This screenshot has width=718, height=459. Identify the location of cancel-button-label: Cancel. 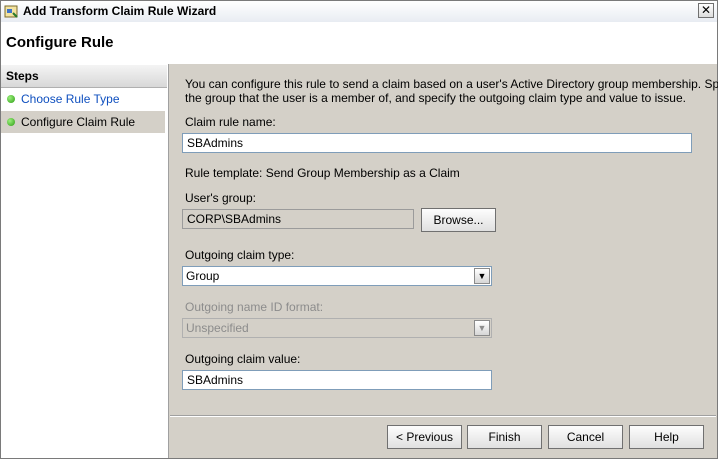
(585, 437).